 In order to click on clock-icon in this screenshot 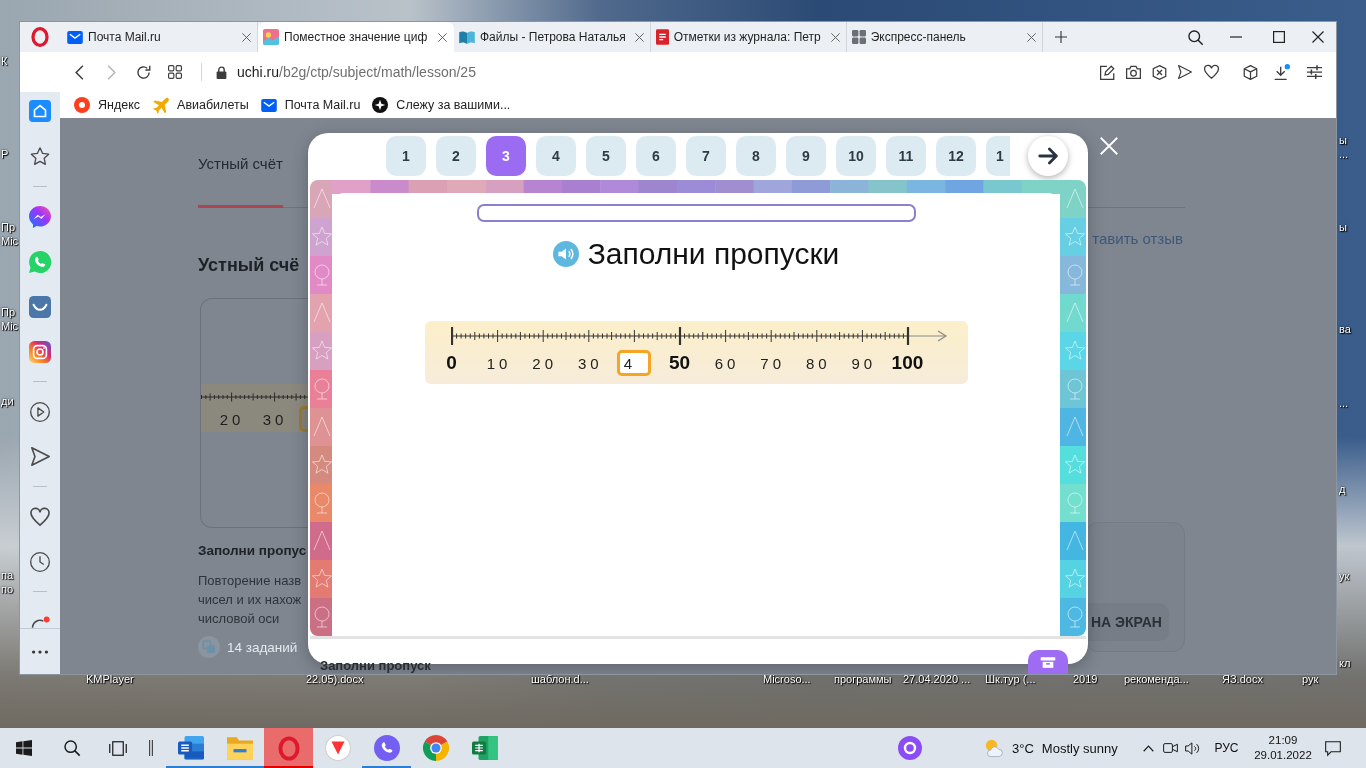, I will do `click(40, 561)`.